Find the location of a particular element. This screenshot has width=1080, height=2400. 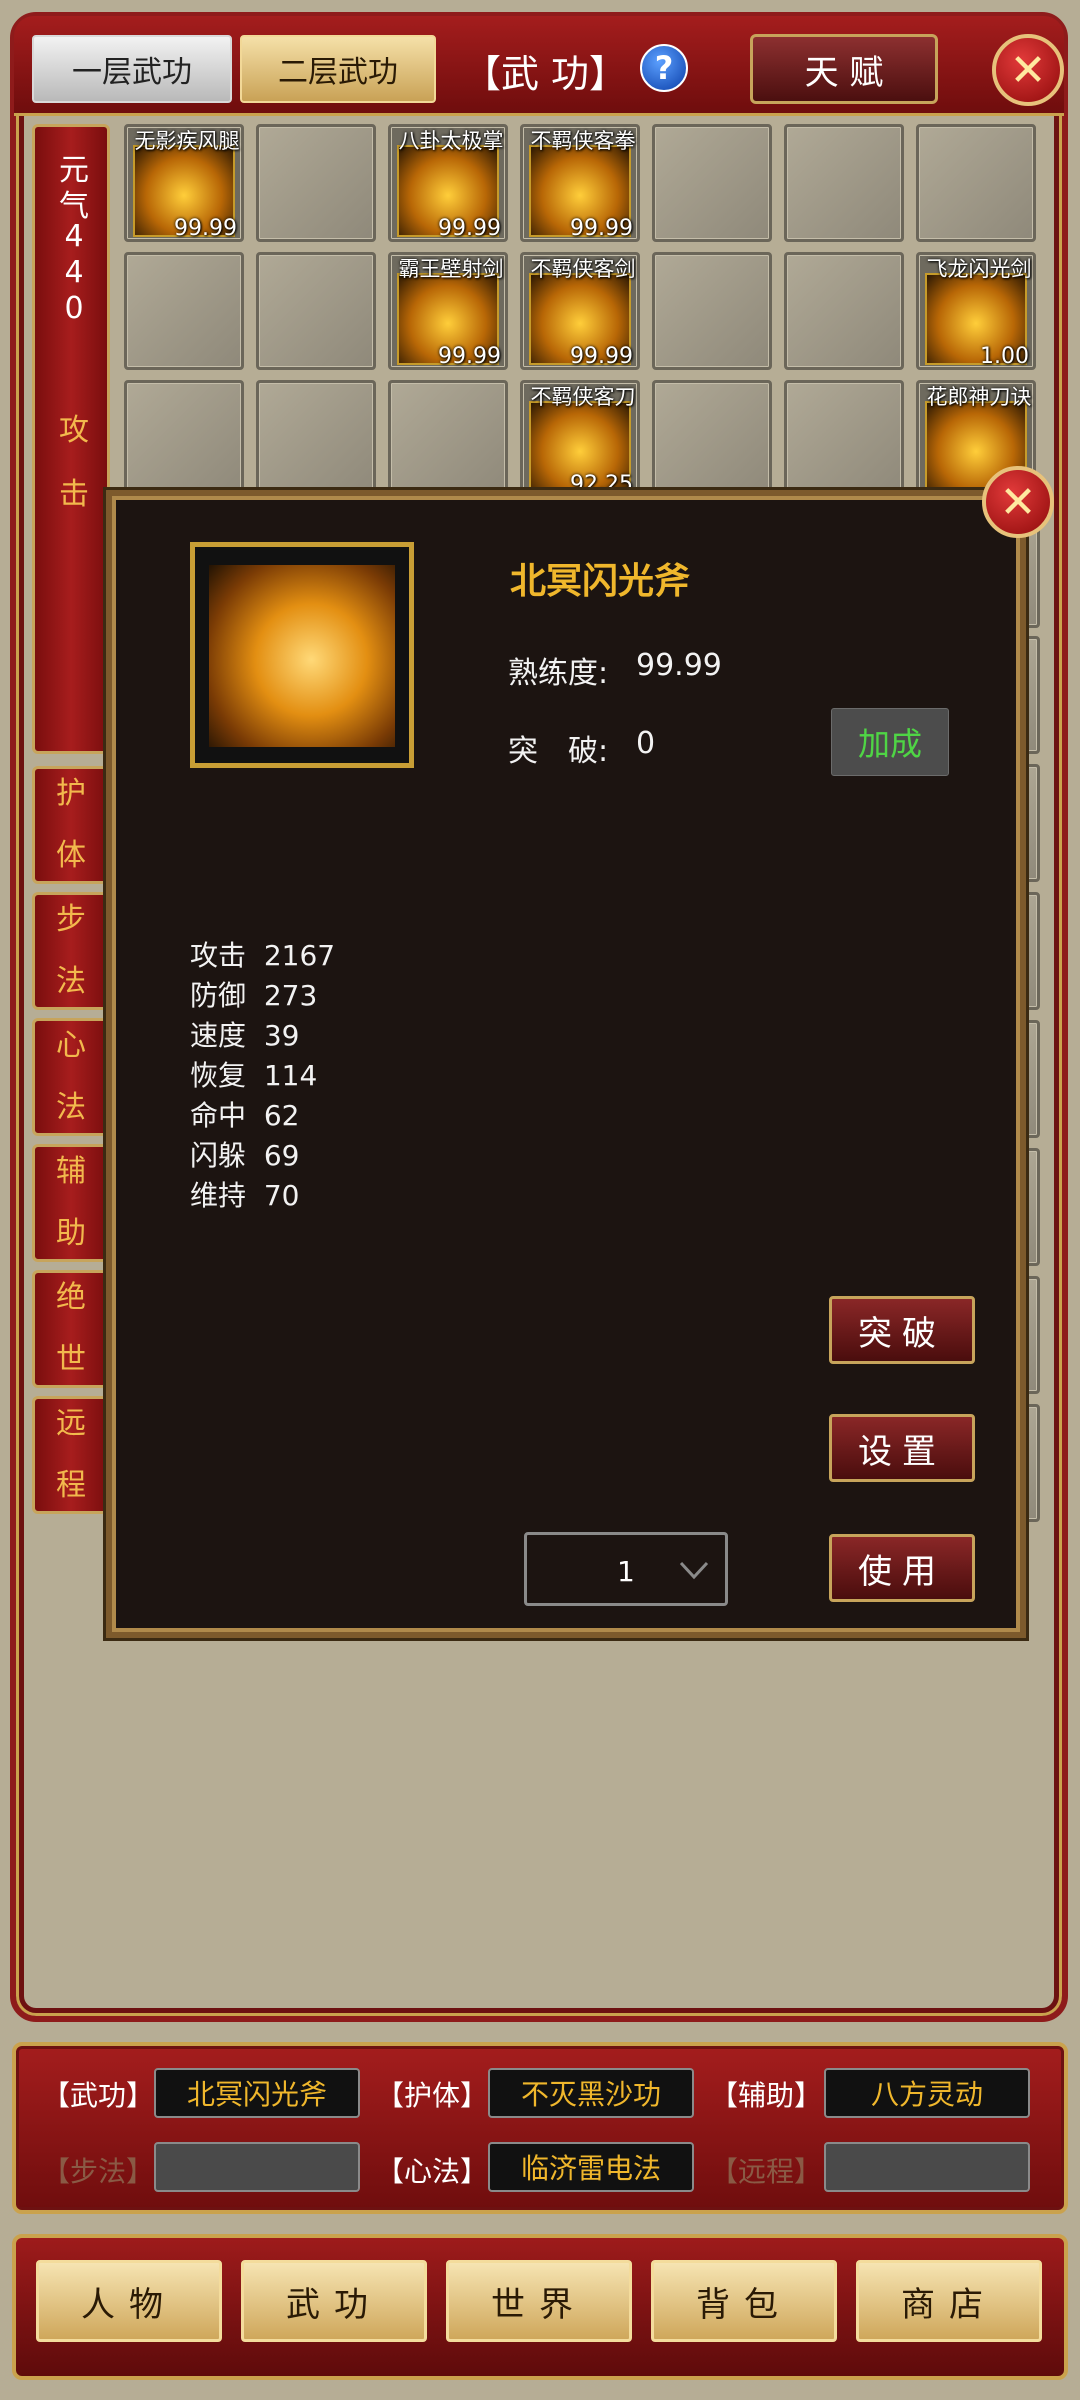

category-attack-1: 攻 is located at coordinates (74, 427).